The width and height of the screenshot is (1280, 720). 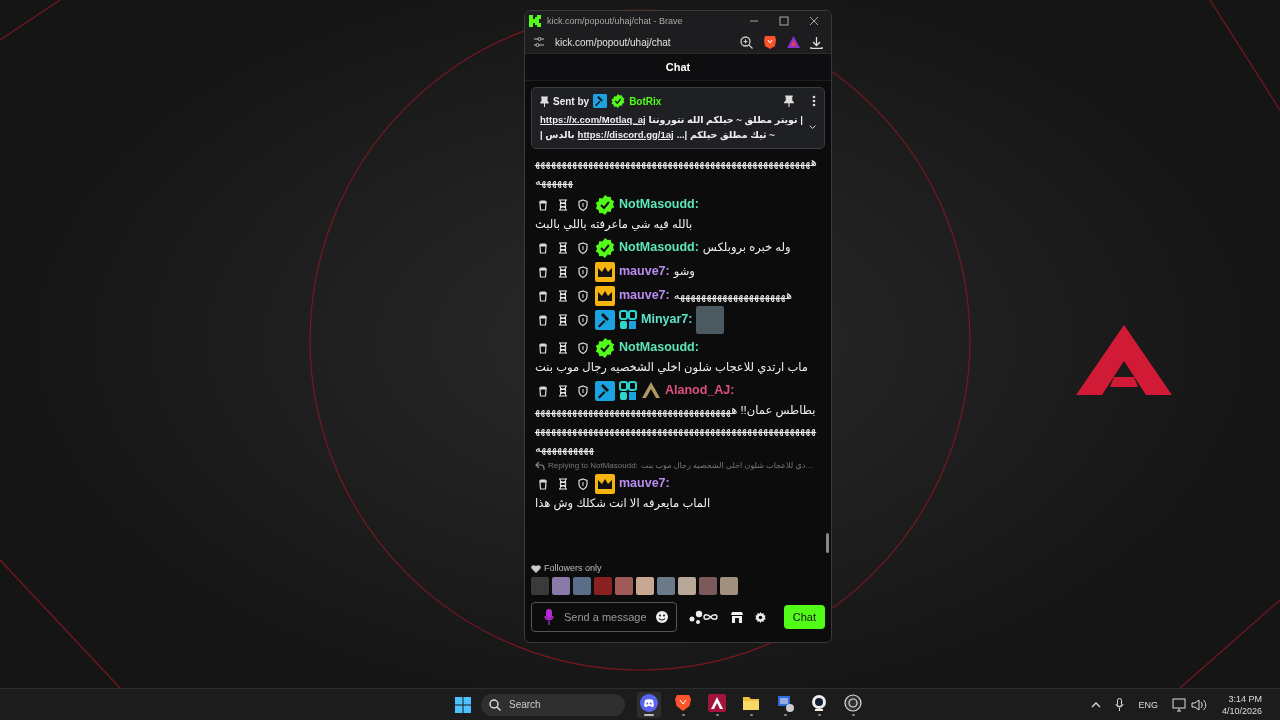 I want to click on message-text: وله خبره بروبلكس, so click(x=747, y=248).